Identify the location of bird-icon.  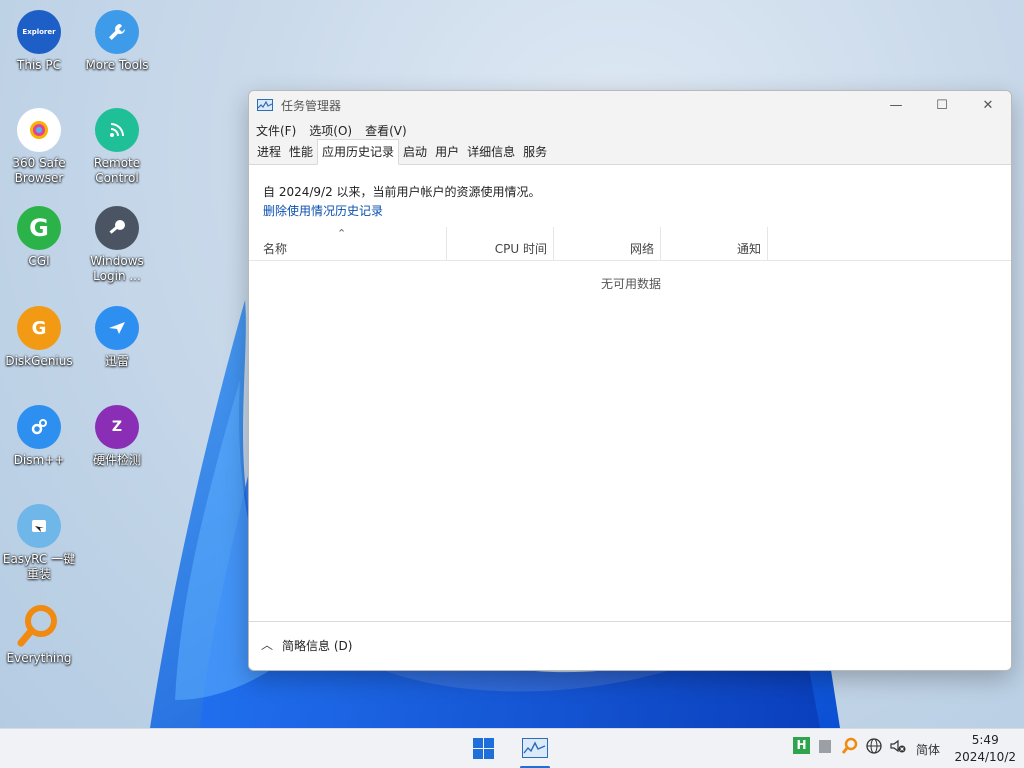
(117, 328).